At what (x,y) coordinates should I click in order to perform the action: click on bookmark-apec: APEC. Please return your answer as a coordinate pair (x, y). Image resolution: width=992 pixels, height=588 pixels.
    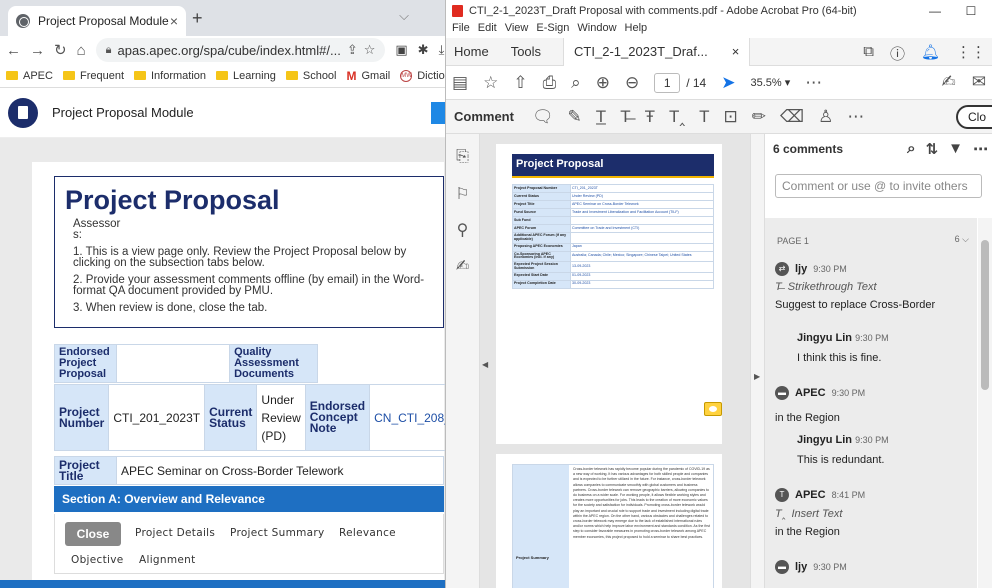
    Looking at the image, I should click on (29, 76).